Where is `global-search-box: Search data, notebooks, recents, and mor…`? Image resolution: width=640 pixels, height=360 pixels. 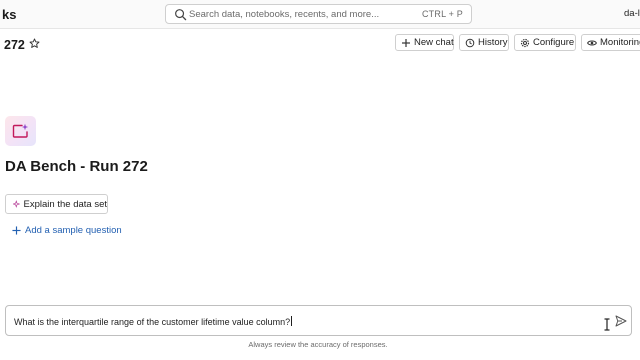
global-search-box: Search data, notebooks, recents, and mor… is located at coordinates (318, 14).